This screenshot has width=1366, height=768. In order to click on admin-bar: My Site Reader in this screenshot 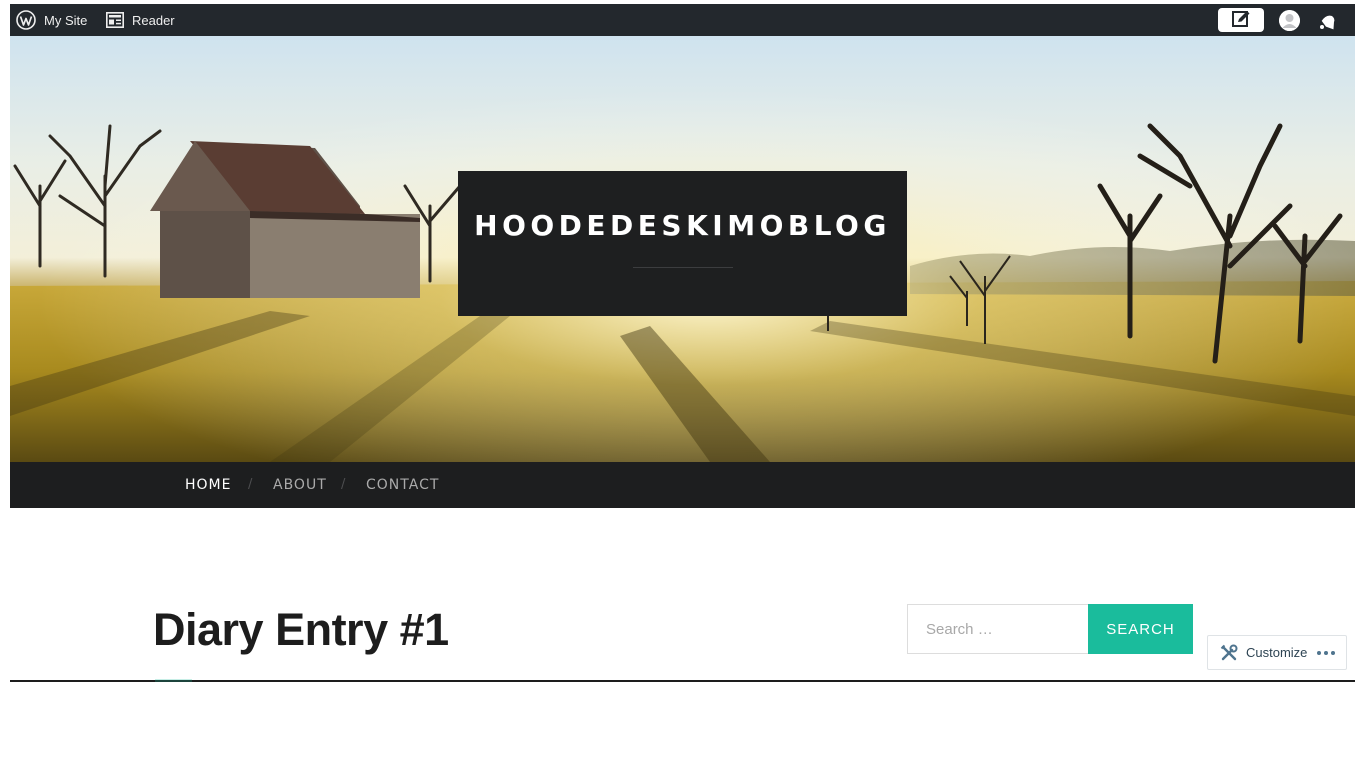, I will do `click(682, 20)`.